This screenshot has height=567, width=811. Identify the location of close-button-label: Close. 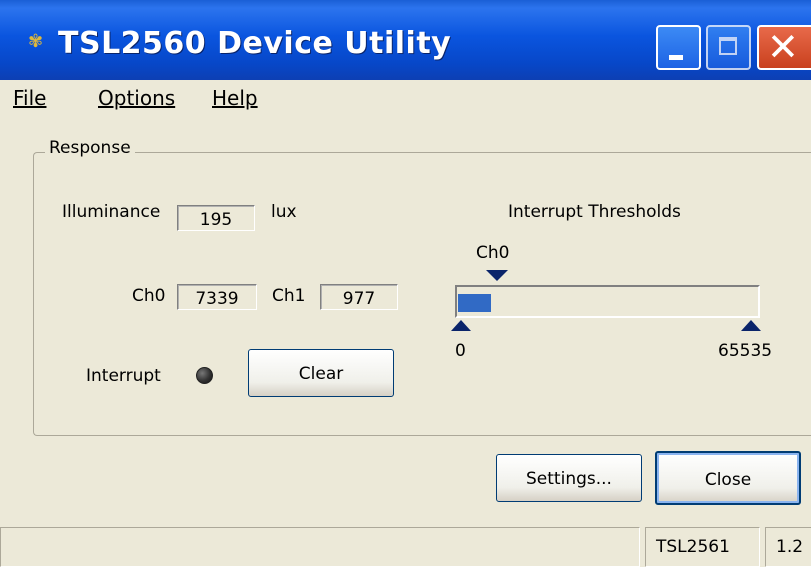
(728, 480).